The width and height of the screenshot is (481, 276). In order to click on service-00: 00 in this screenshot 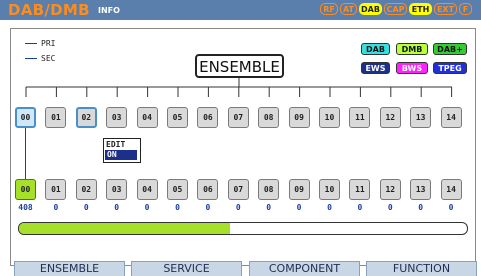, I will do `click(25, 117)`.